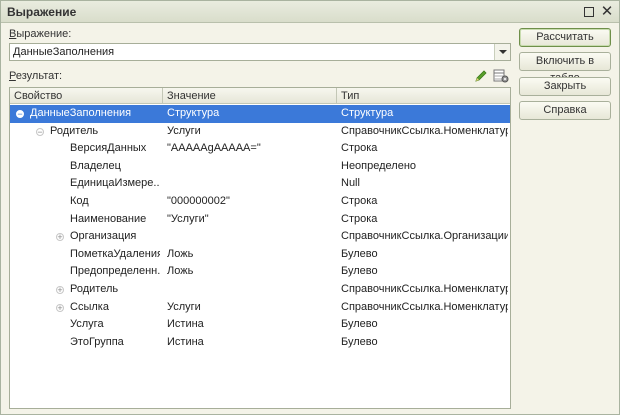 Image resolution: width=620 pixels, height=415 pixels. I want to click on property-cell: Код, so click(79, 200).